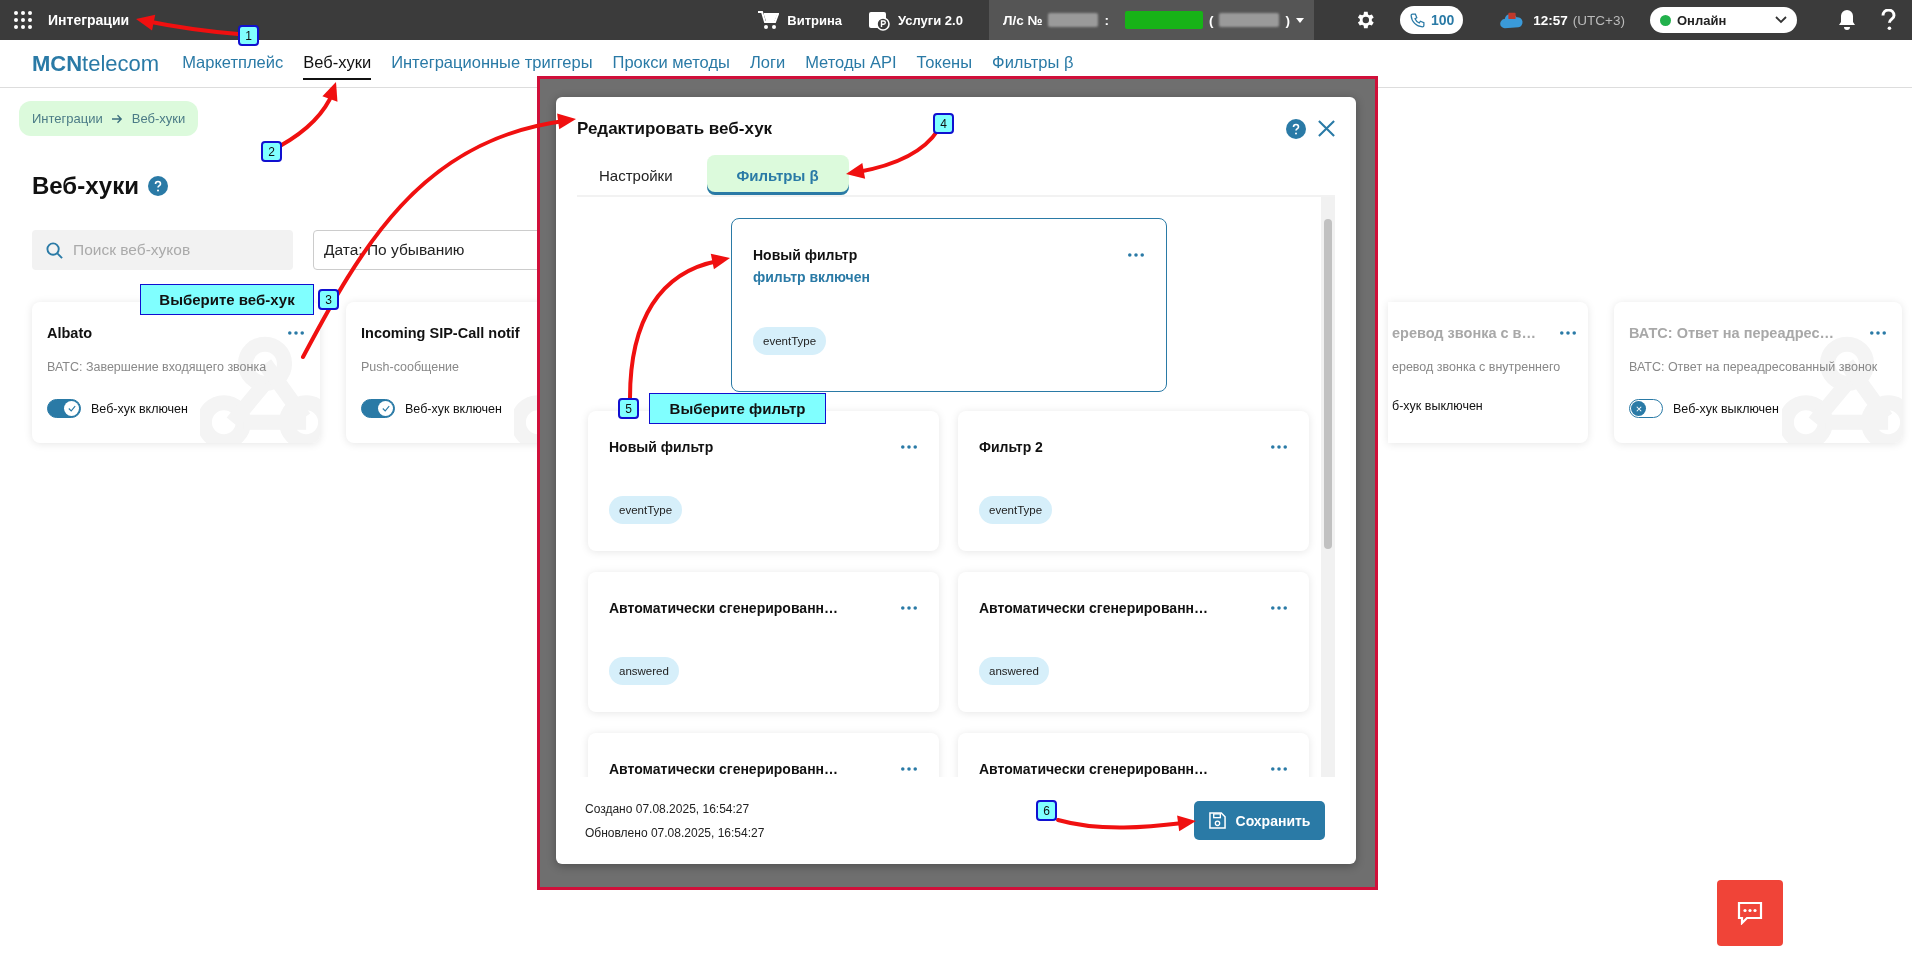 The width and height of the screenshot is (1912, 962). Describe the element at coordinates (805, 255) in the screenshot. I see `filter-title: Новый фильтр` at that location.